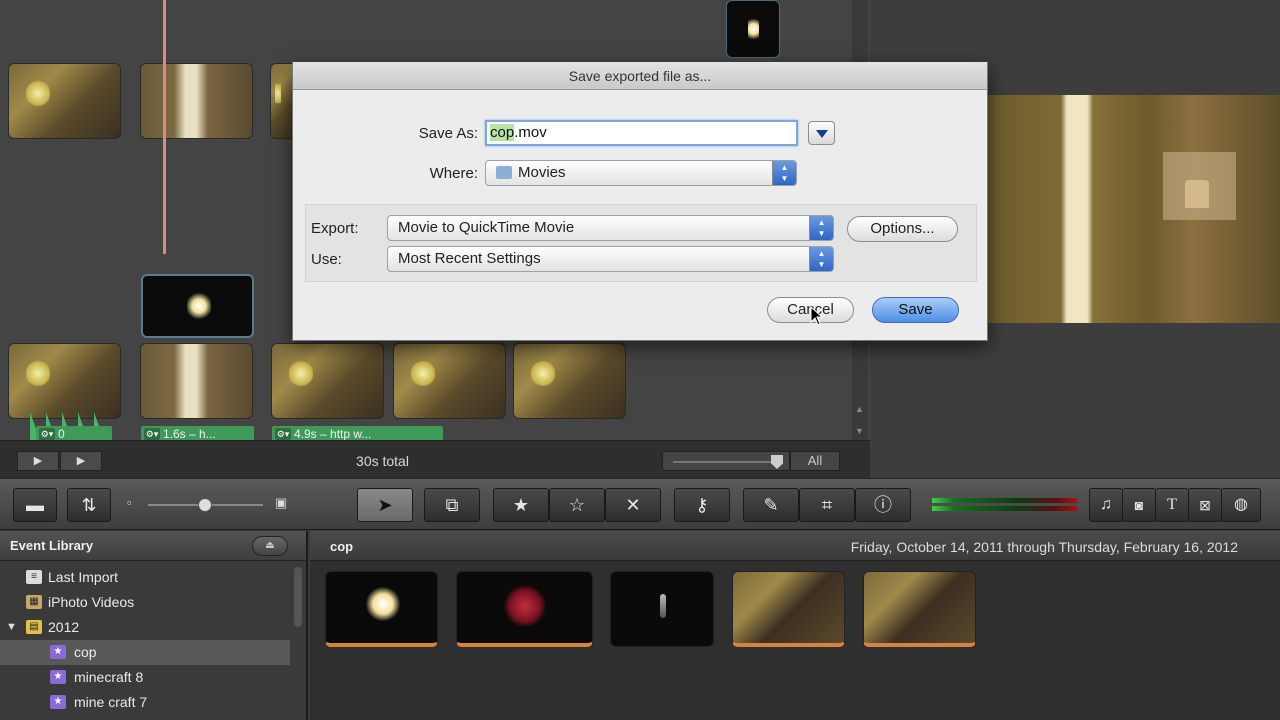 This screenshot has height=720, width=1280. Describe the element at coordinates (382, 461) in the screenshot. I see `project-total-duration: 30s total` at that location.